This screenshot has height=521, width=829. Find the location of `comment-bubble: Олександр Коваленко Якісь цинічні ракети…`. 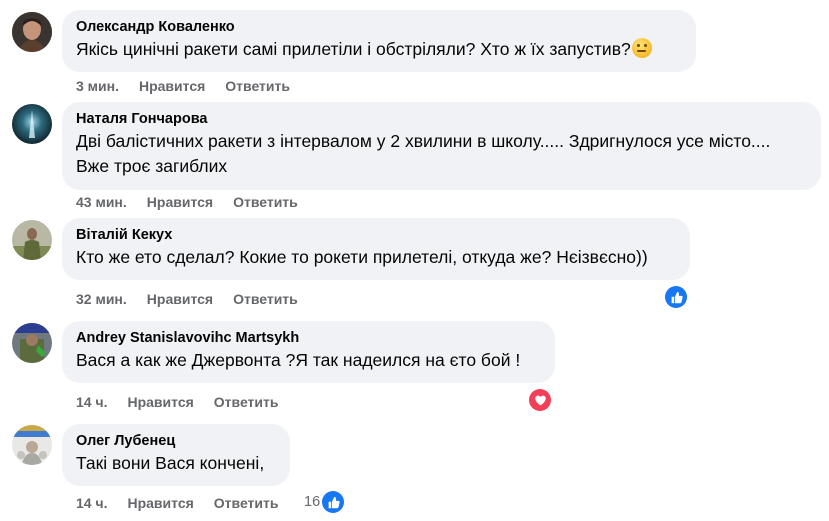

comment-bubble: Олександр Коваленко Якісь цинічні ракети… is located at coordinates (379, 41).